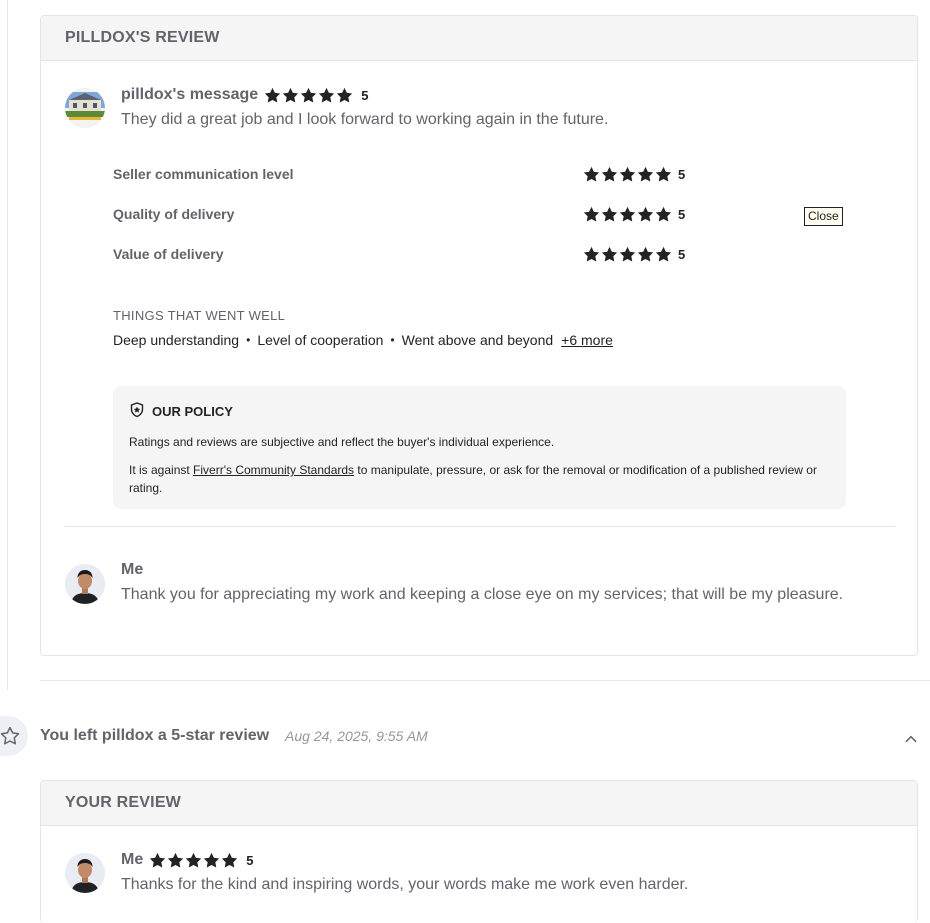 Image resolution: width=930 pixels, height=923 pixels. I want to click on rating-row-value: Value of delivery 5, so click(403, 254).